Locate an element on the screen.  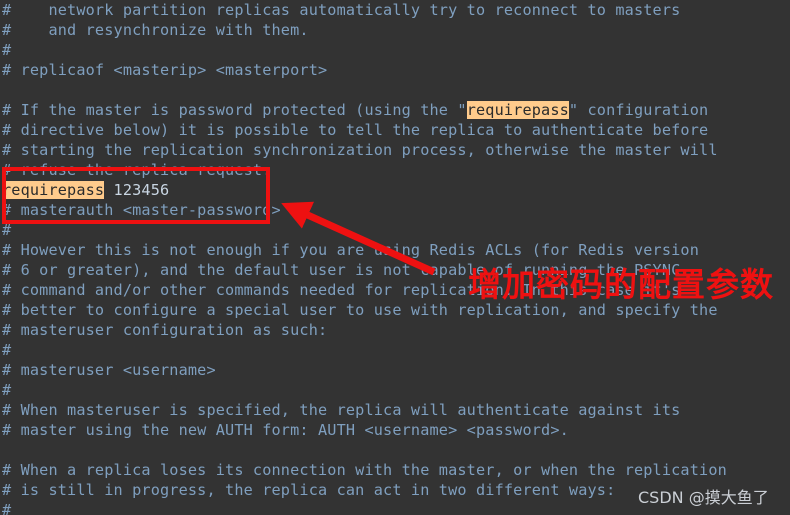
comment-text: # masteruser <username> is located at coordinates (109, 370).